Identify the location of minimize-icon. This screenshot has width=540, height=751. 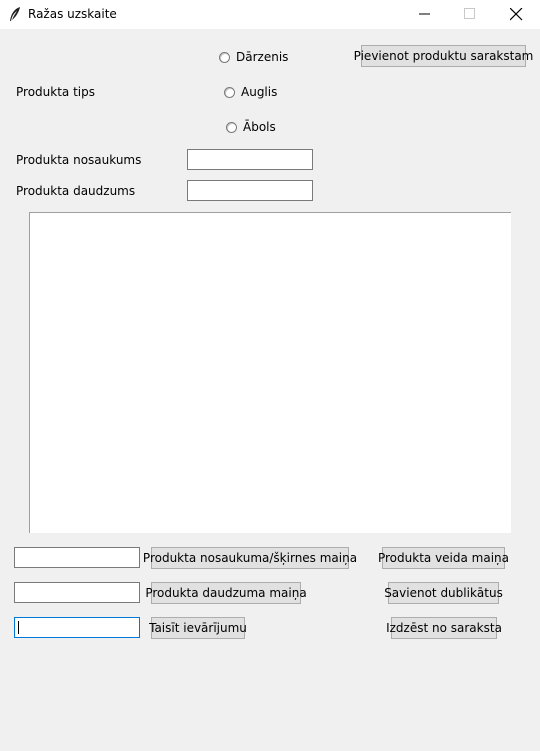
(424, 14).